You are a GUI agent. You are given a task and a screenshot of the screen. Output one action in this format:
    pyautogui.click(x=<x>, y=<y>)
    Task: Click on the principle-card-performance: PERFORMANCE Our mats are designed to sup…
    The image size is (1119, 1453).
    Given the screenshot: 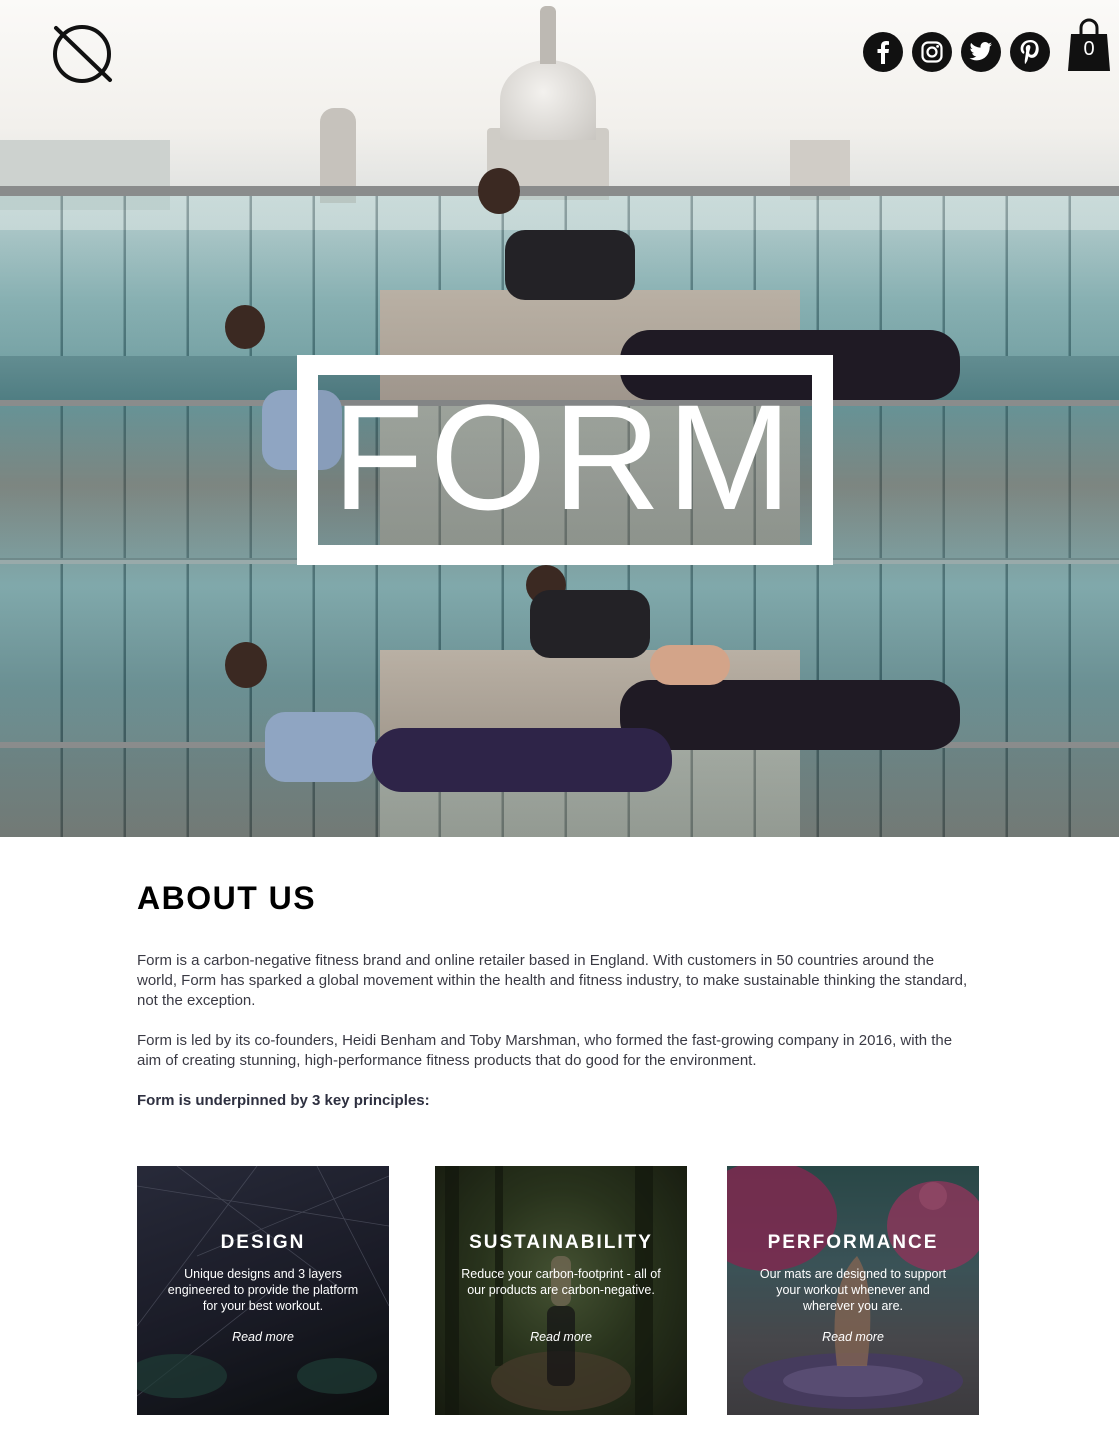 What is the action you would take?
    pyautogui.click(x=853, y=1290)
    